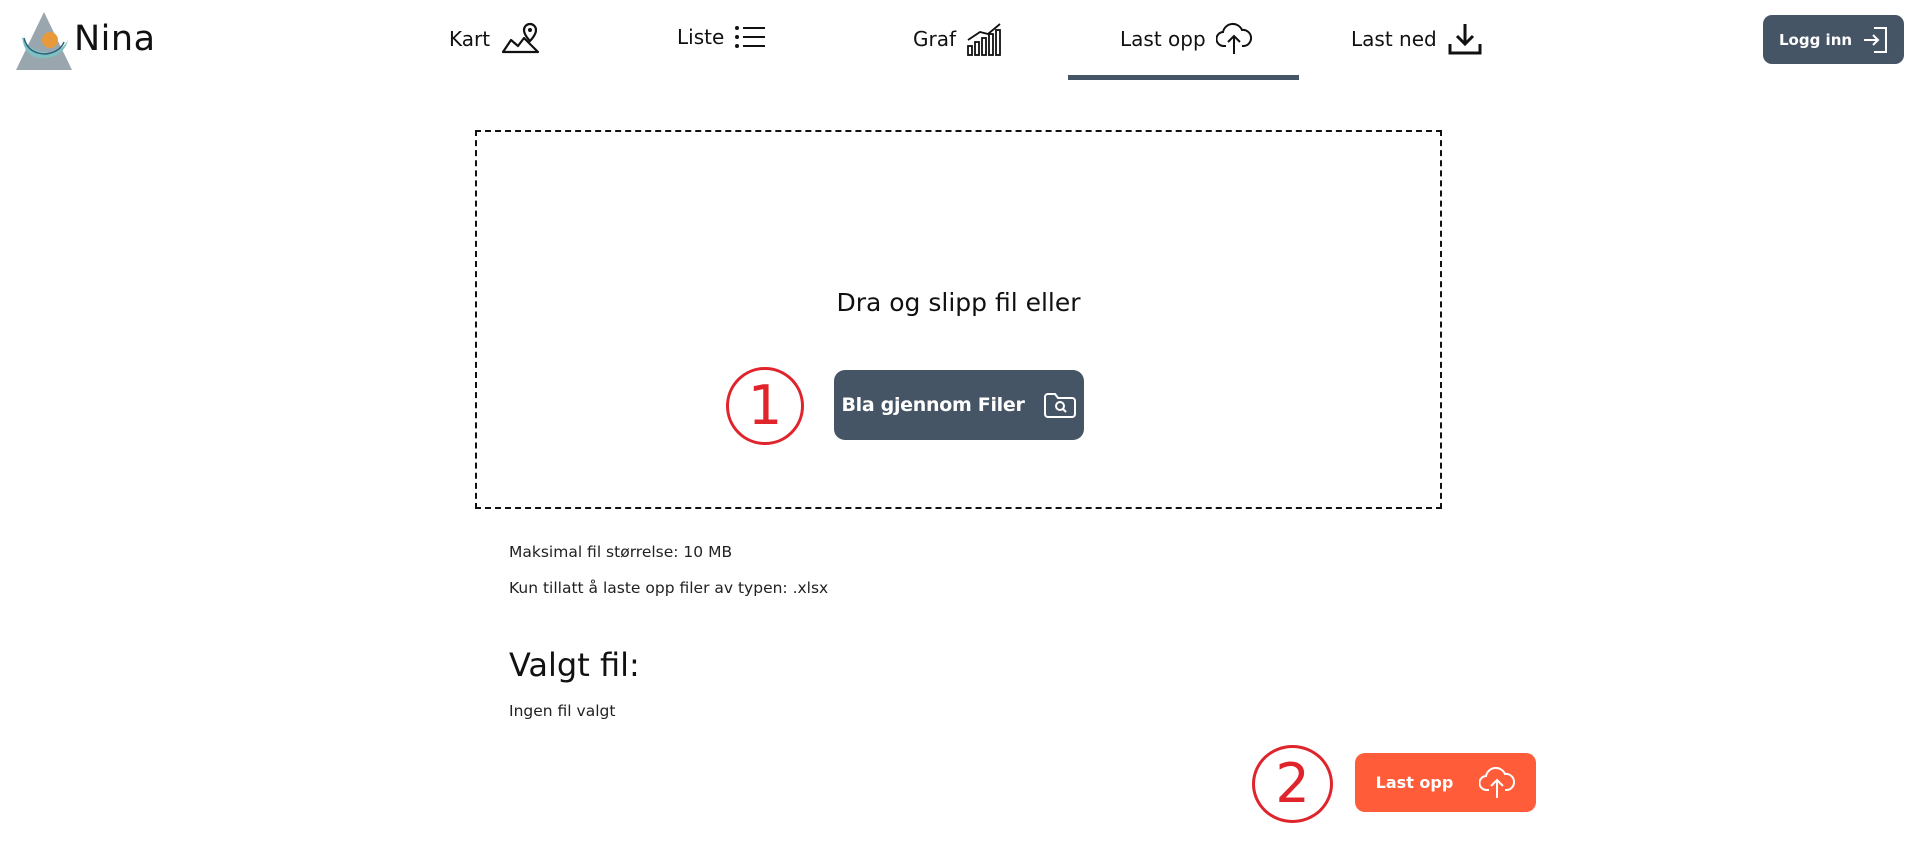 Image resolution: width=1918 pixels, height=860 pixels. Describe the element at coordinates (765, 405) in the screenshot. I see `step-1-annotation-number: 1` at that location.